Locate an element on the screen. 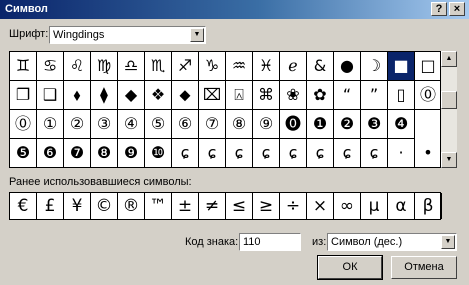  symbol-cell: ⬥ is located at coordinates (185, 95).